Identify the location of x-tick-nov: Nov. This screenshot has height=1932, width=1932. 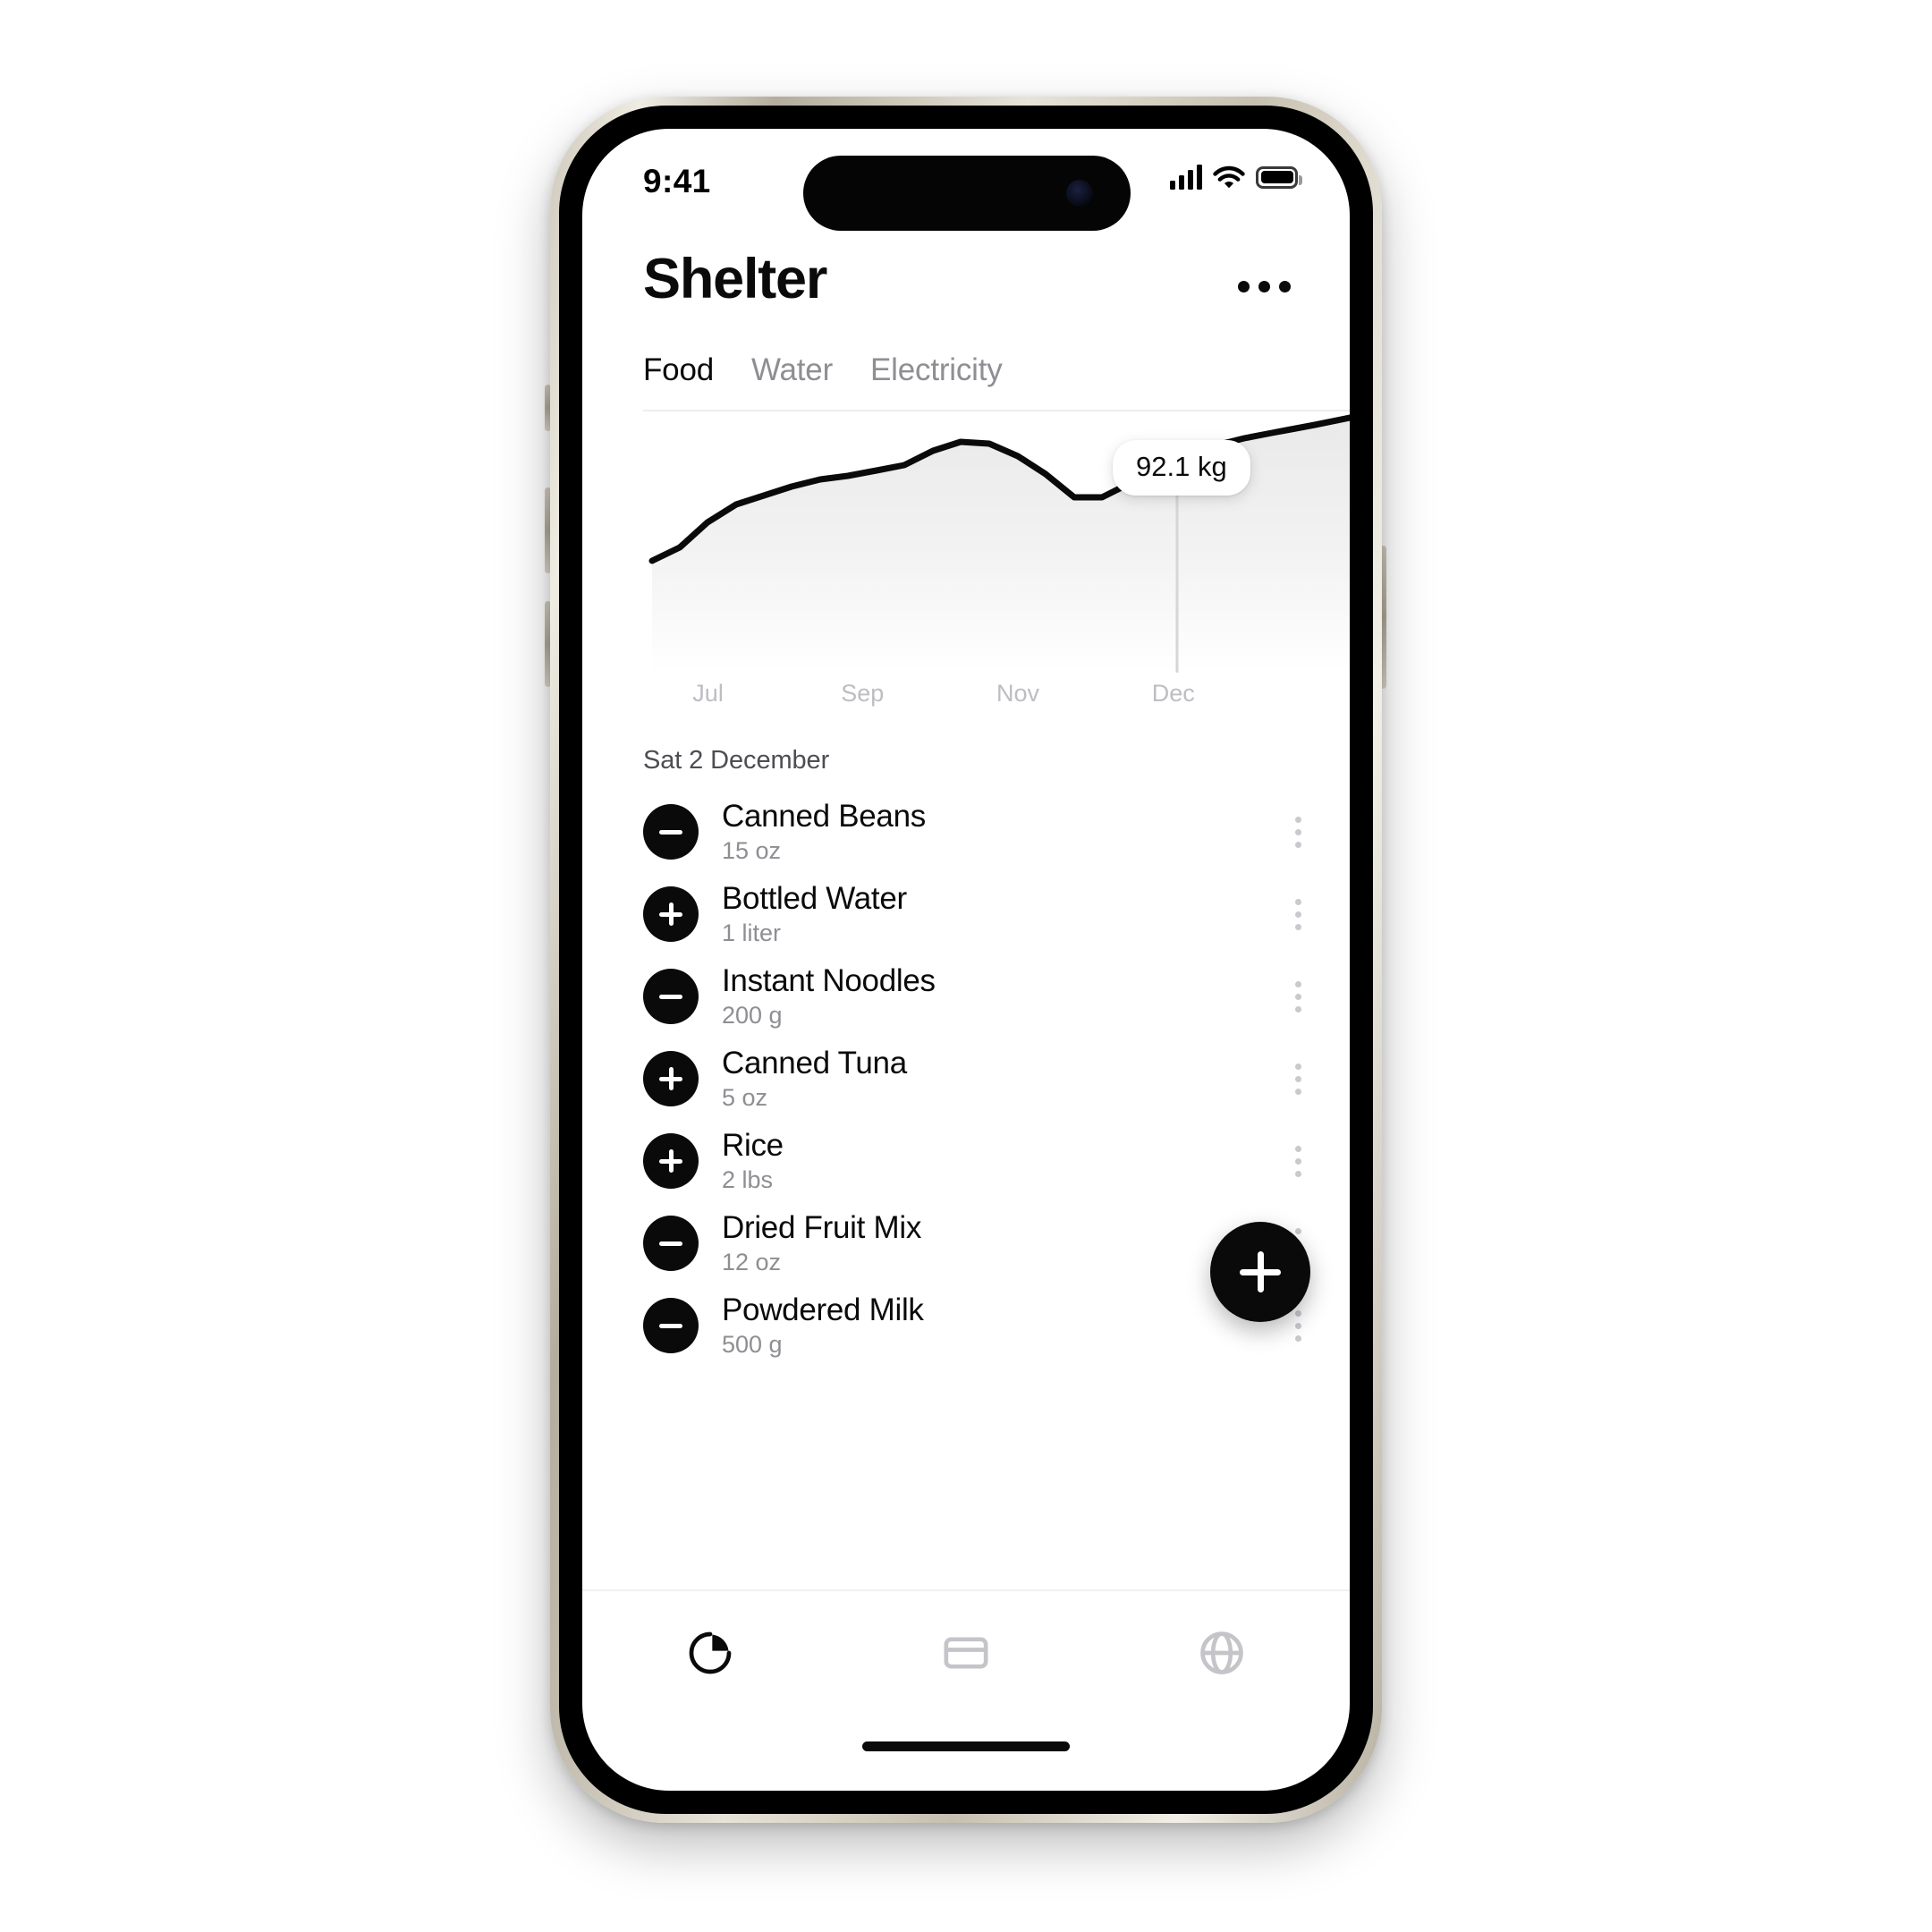
(1018, 693).